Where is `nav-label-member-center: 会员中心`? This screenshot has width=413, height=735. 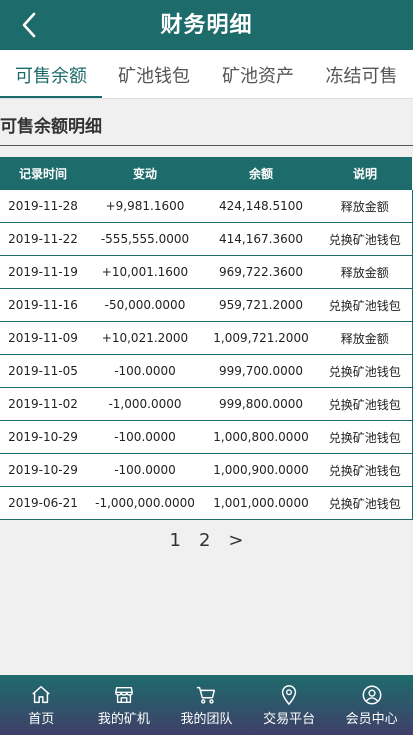 nav-label-member-center: 会员中心 is located at coordinates (371, 719).